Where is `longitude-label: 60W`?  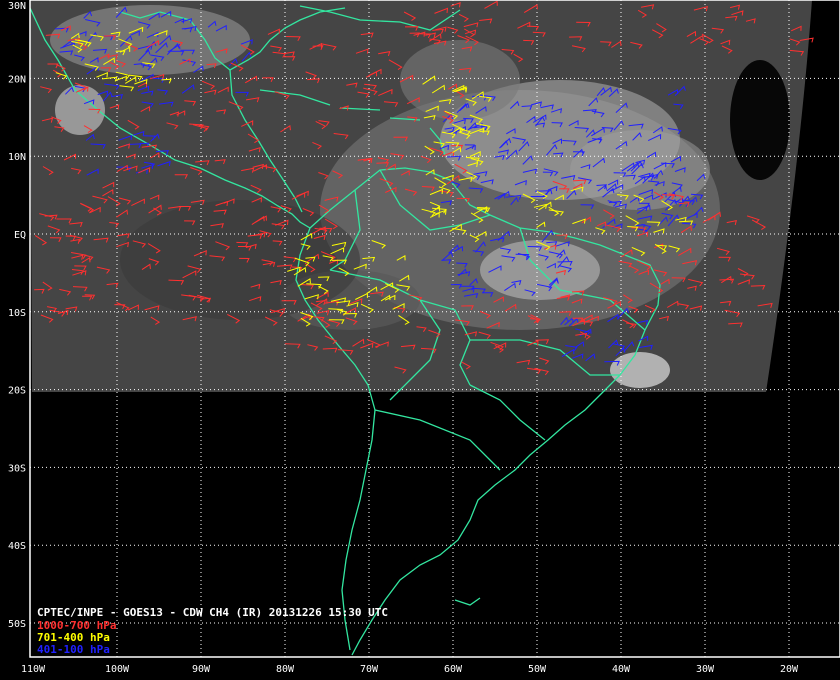 longitude-label: 60W is located at coordinates (453, 669).